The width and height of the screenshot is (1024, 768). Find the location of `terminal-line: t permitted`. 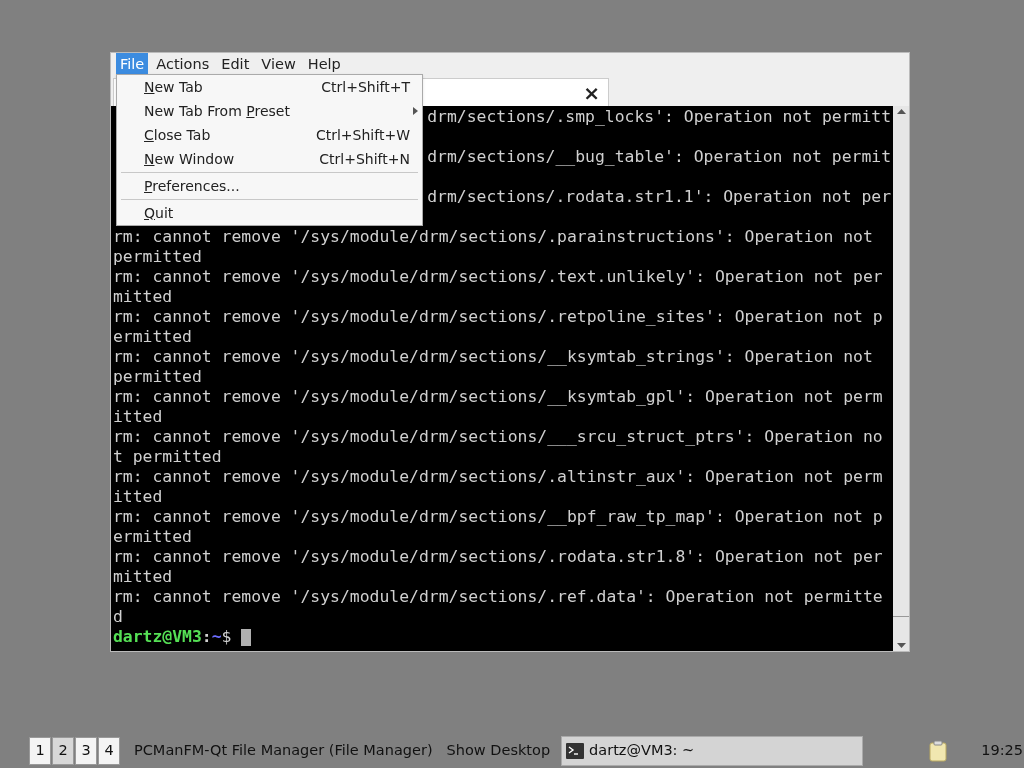

terminal-line: t permitted is located at coordinates (167, 457).